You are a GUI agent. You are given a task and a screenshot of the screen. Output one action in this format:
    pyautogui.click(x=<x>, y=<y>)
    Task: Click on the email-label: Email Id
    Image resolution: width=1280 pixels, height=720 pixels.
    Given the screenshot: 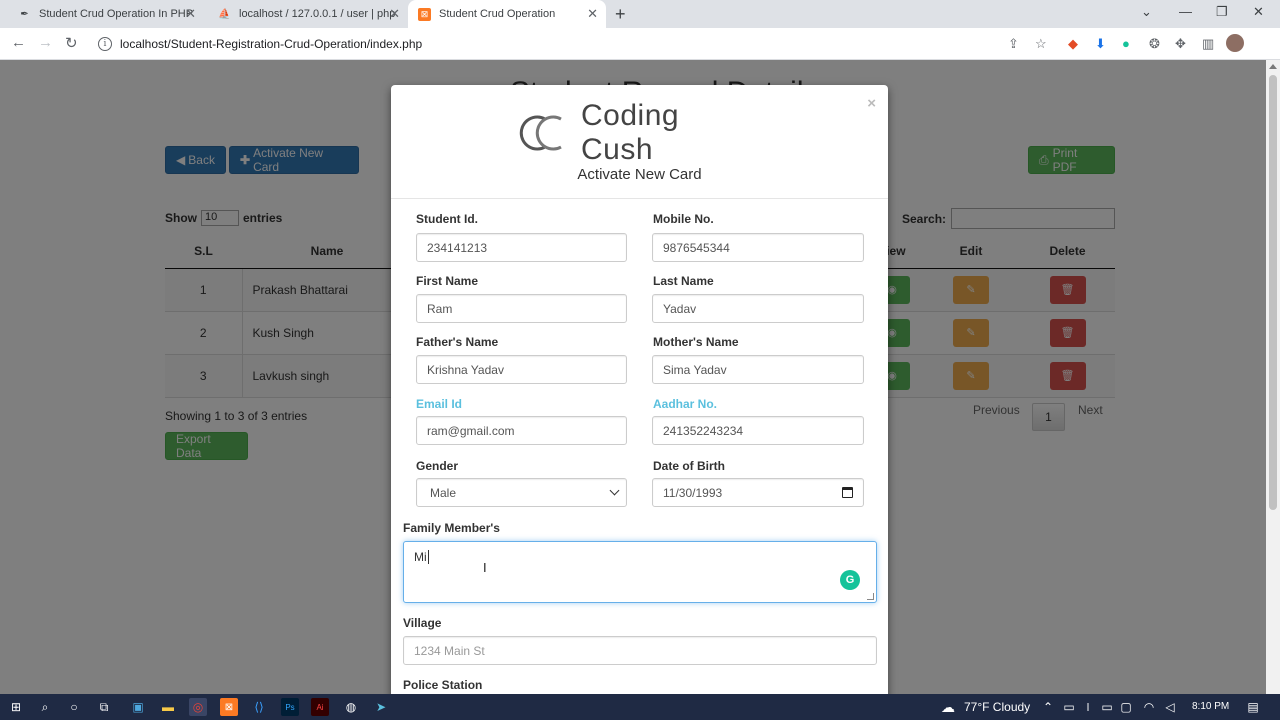 What is the action you would take?
    pyautogui.click(x=439, y=404)
    